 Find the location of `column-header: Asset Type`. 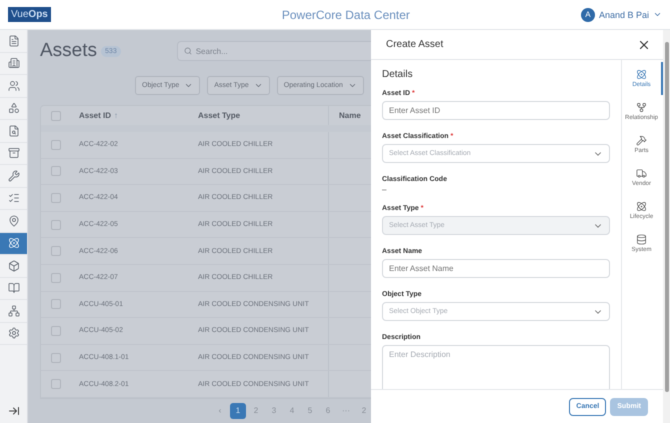

column-header: Asset Type is located at coordinates (263, 115).